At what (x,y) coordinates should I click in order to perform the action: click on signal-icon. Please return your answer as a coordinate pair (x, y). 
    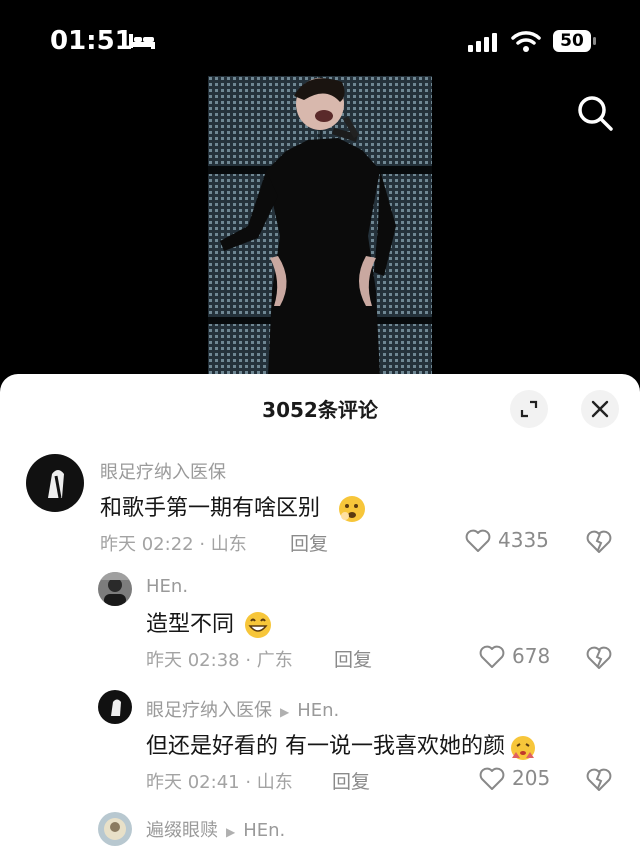
    Looking at the image, I should click on (482, 42).